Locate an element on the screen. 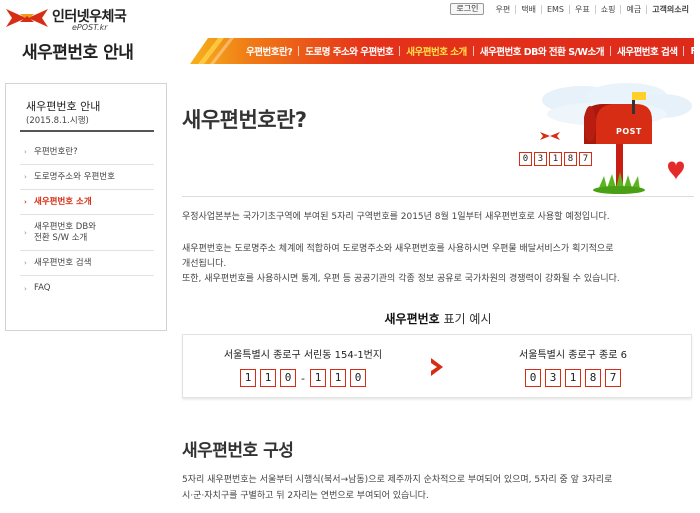  sidebar-item-label: 도로명주소와 우편번호 is located at coordinates (74, 176).